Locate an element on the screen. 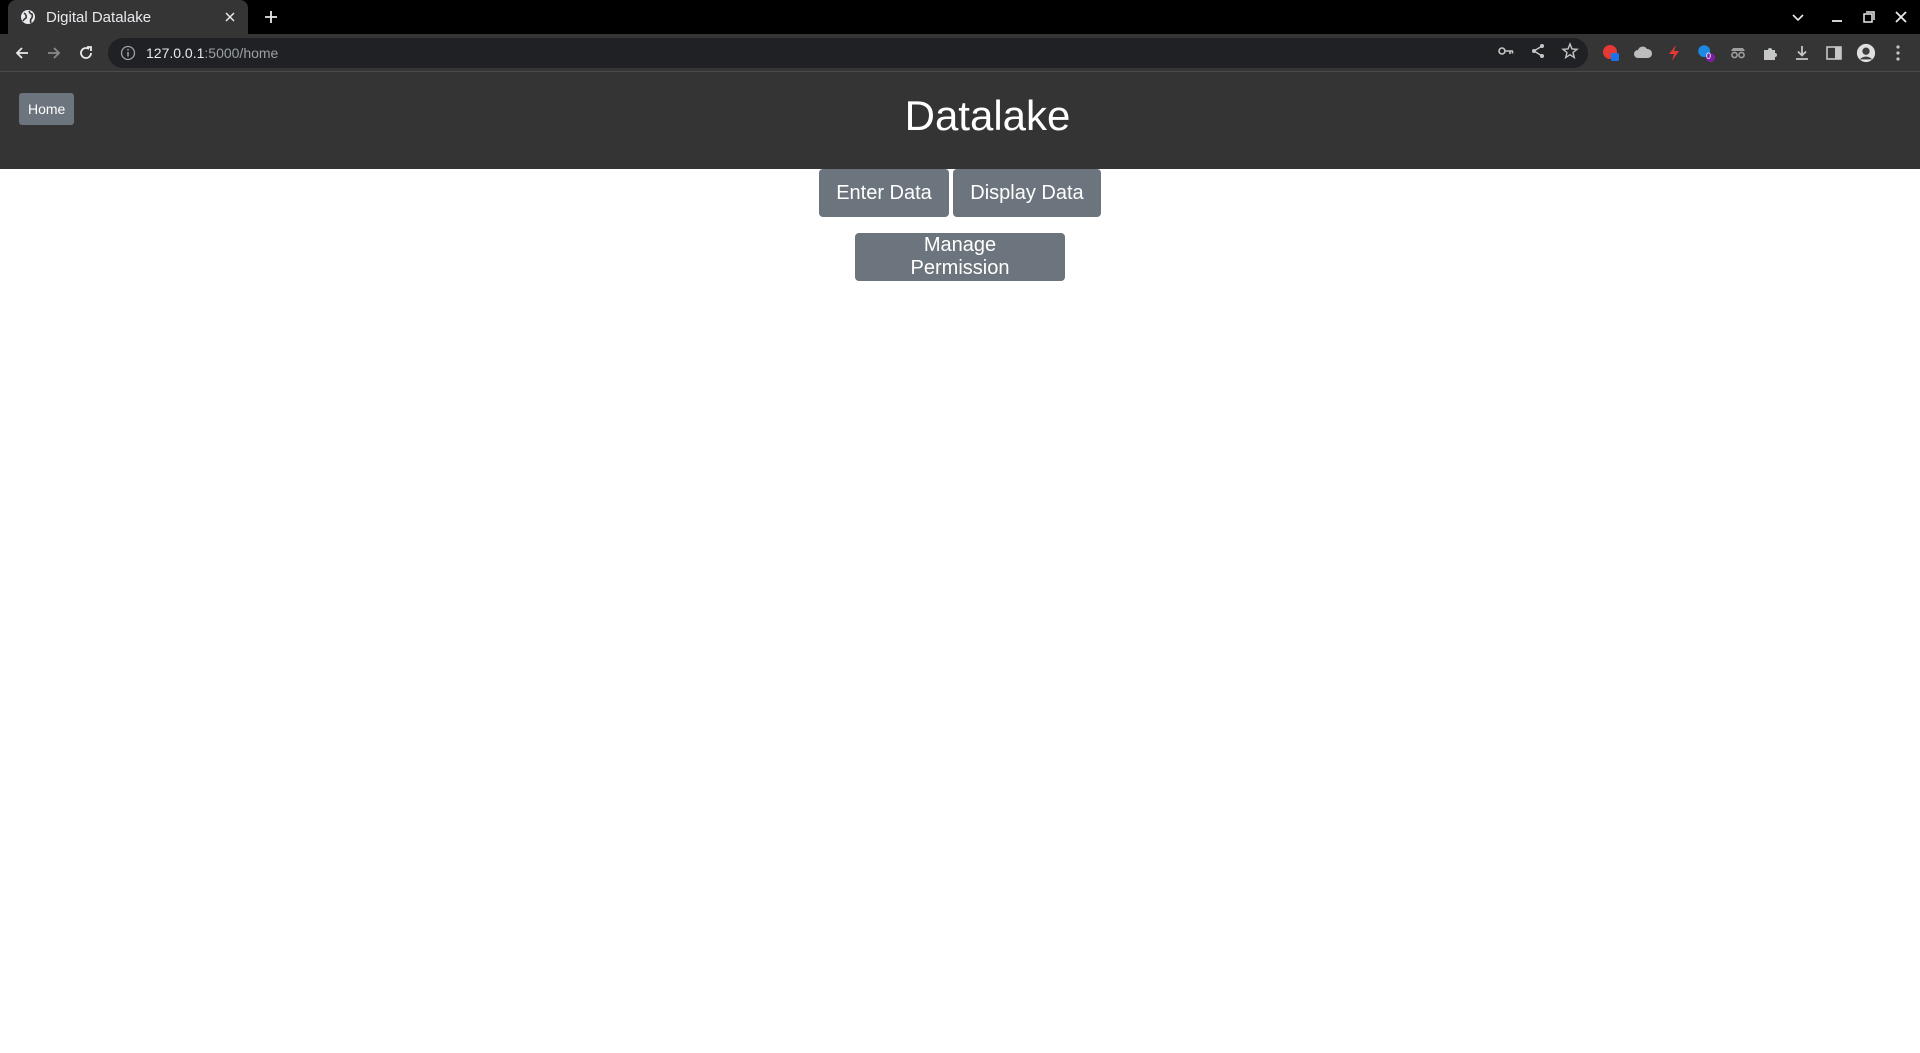 This screenshot has height=1053, width=1920. display-data-button: Display Data is located at coordinates (1027, 193).